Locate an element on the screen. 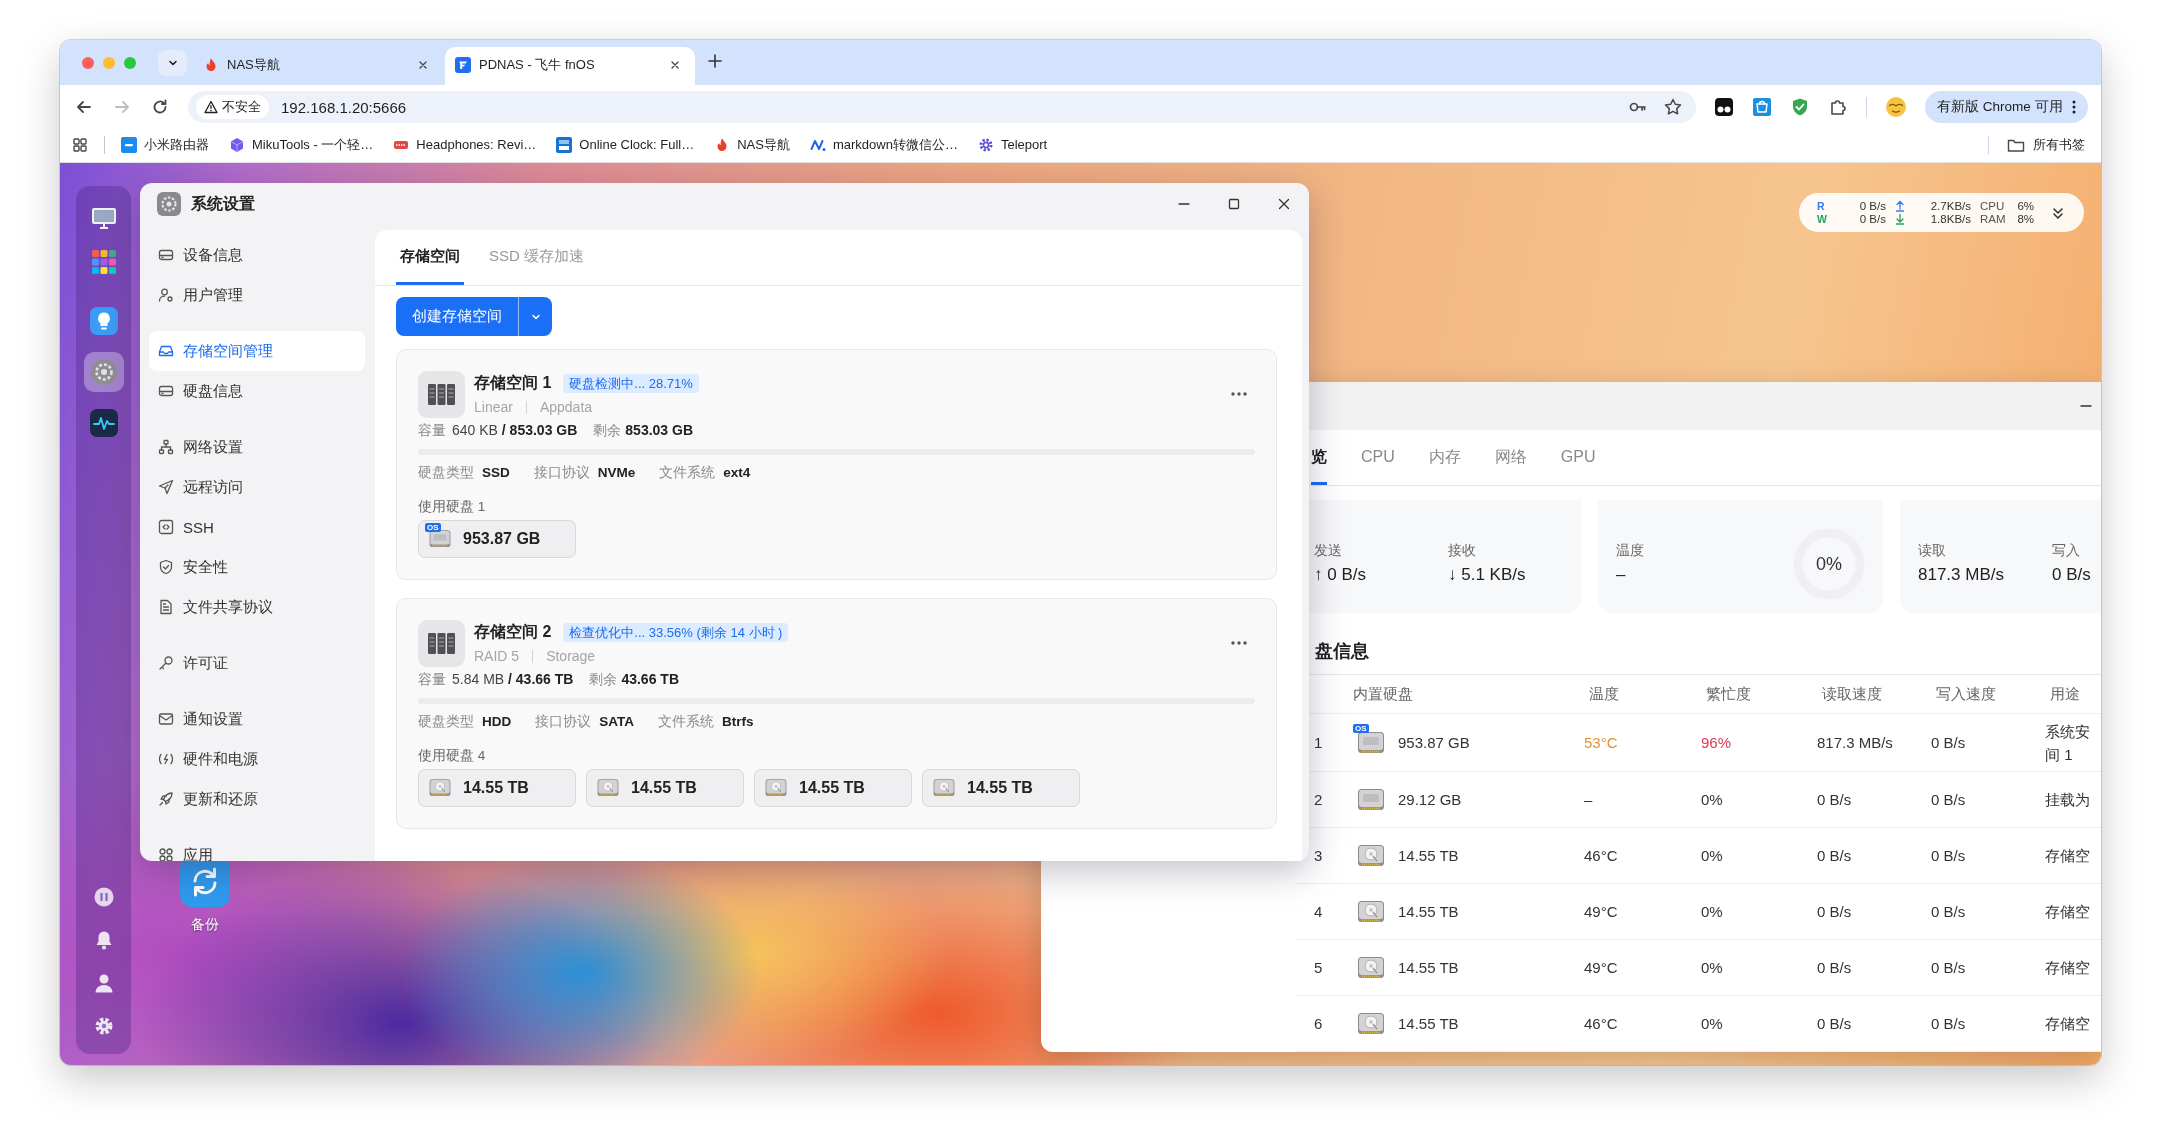  channel-label: R is located at coordinates (1821, 206).